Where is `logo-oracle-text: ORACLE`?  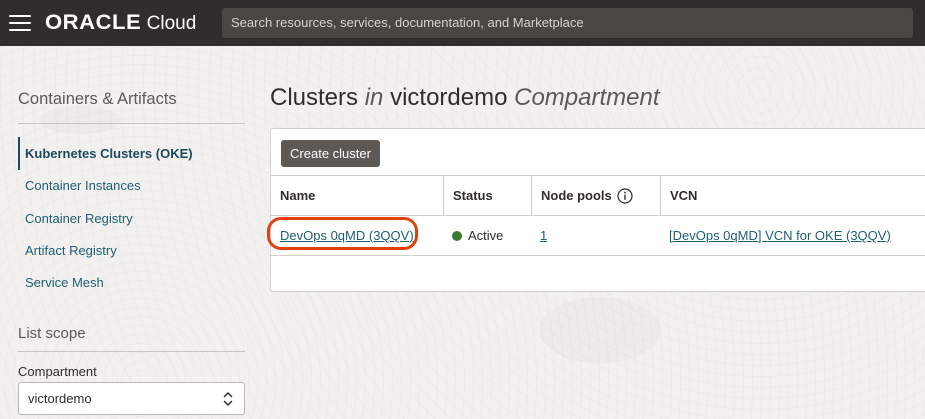 logo-oracle-text: ORACLE is located at coordinates (93, 22).